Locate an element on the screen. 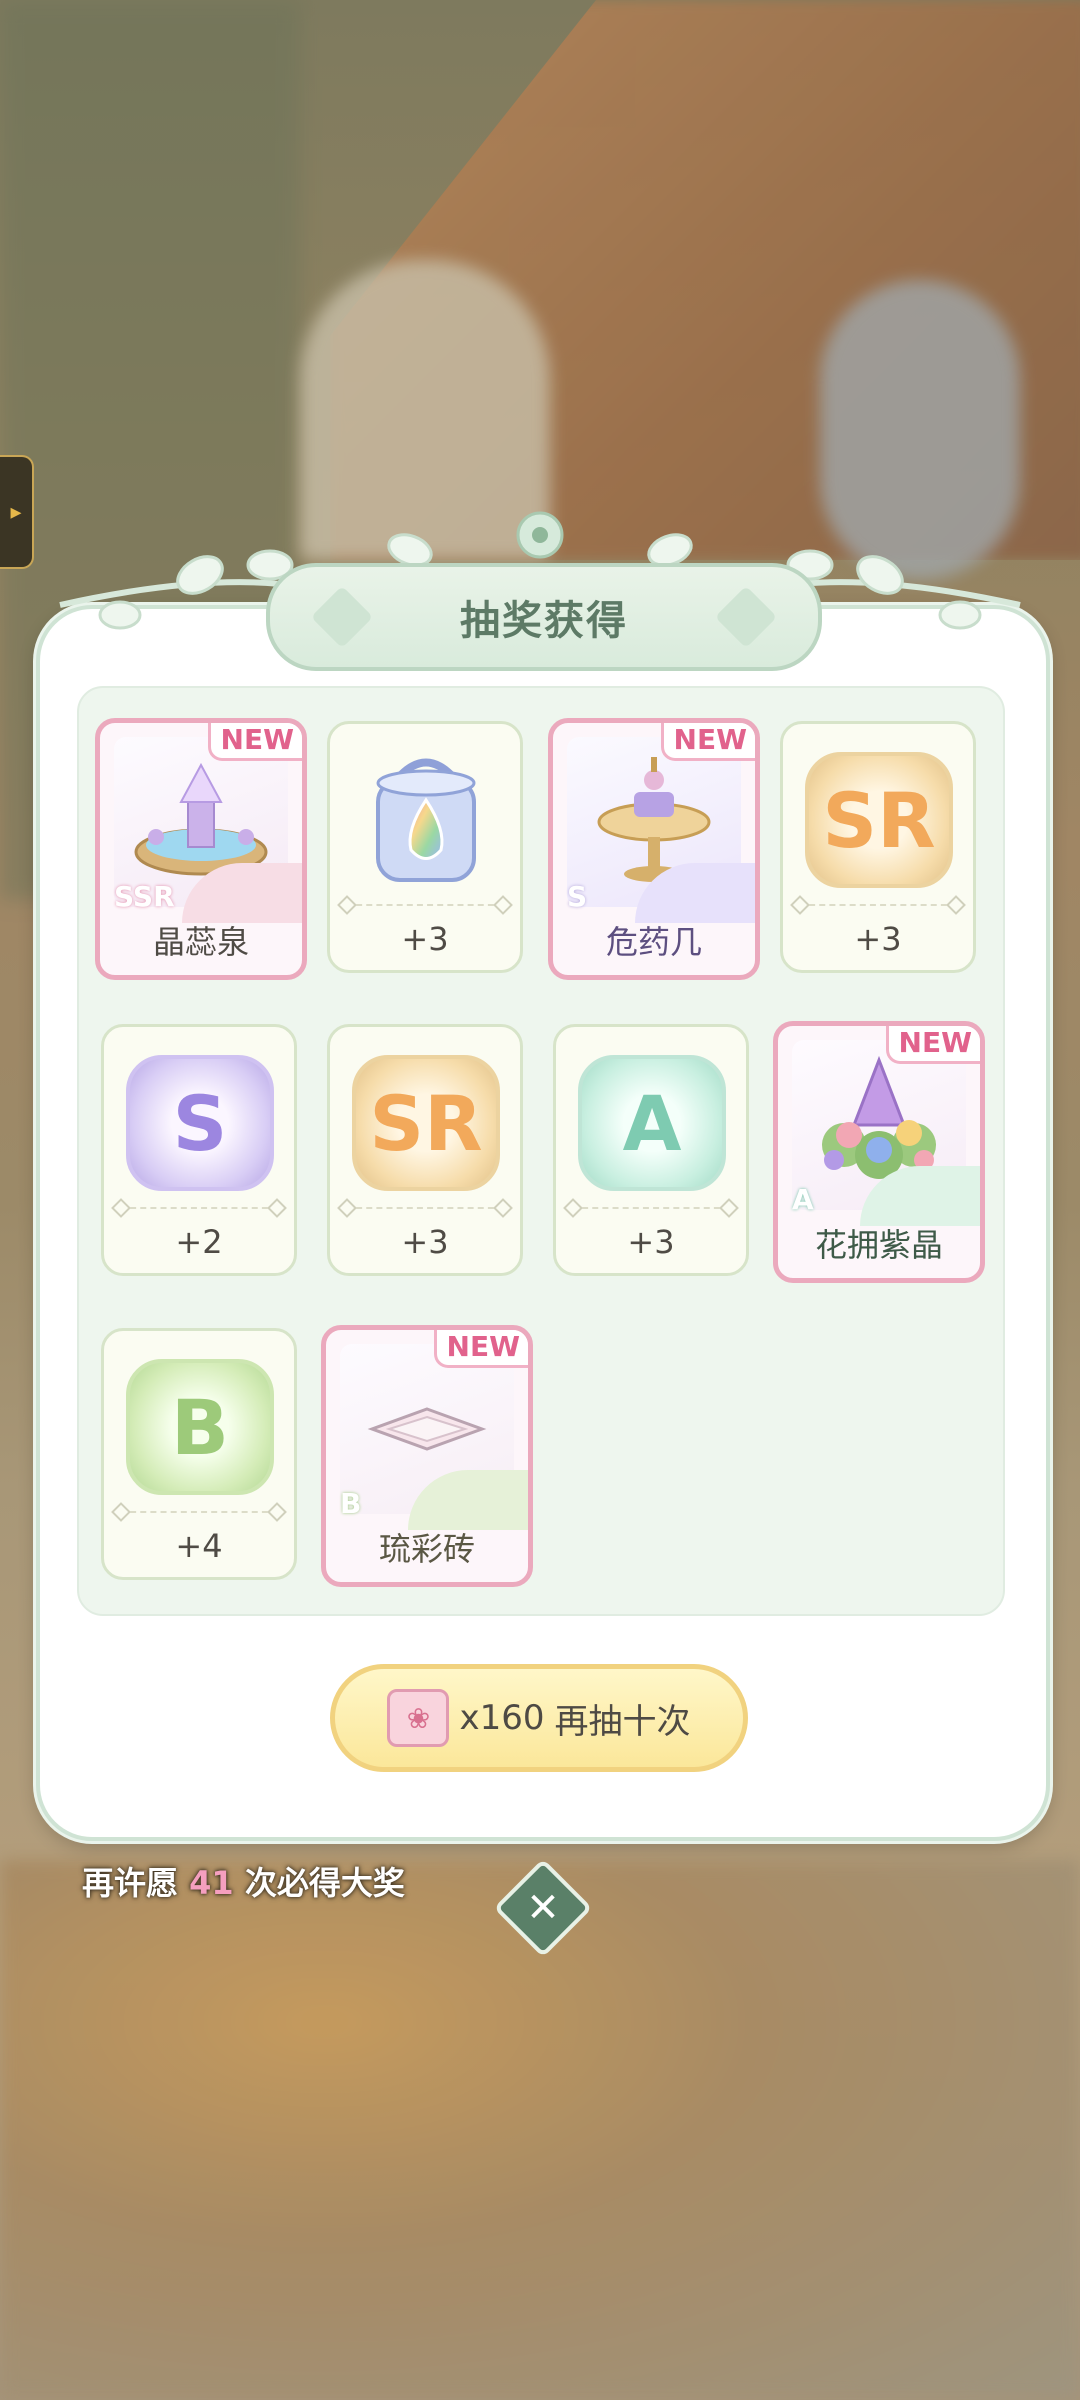 This screenshot has width=1080, height=2400. rainbow-dye-jar-icon is located at coordinates (426, 820).